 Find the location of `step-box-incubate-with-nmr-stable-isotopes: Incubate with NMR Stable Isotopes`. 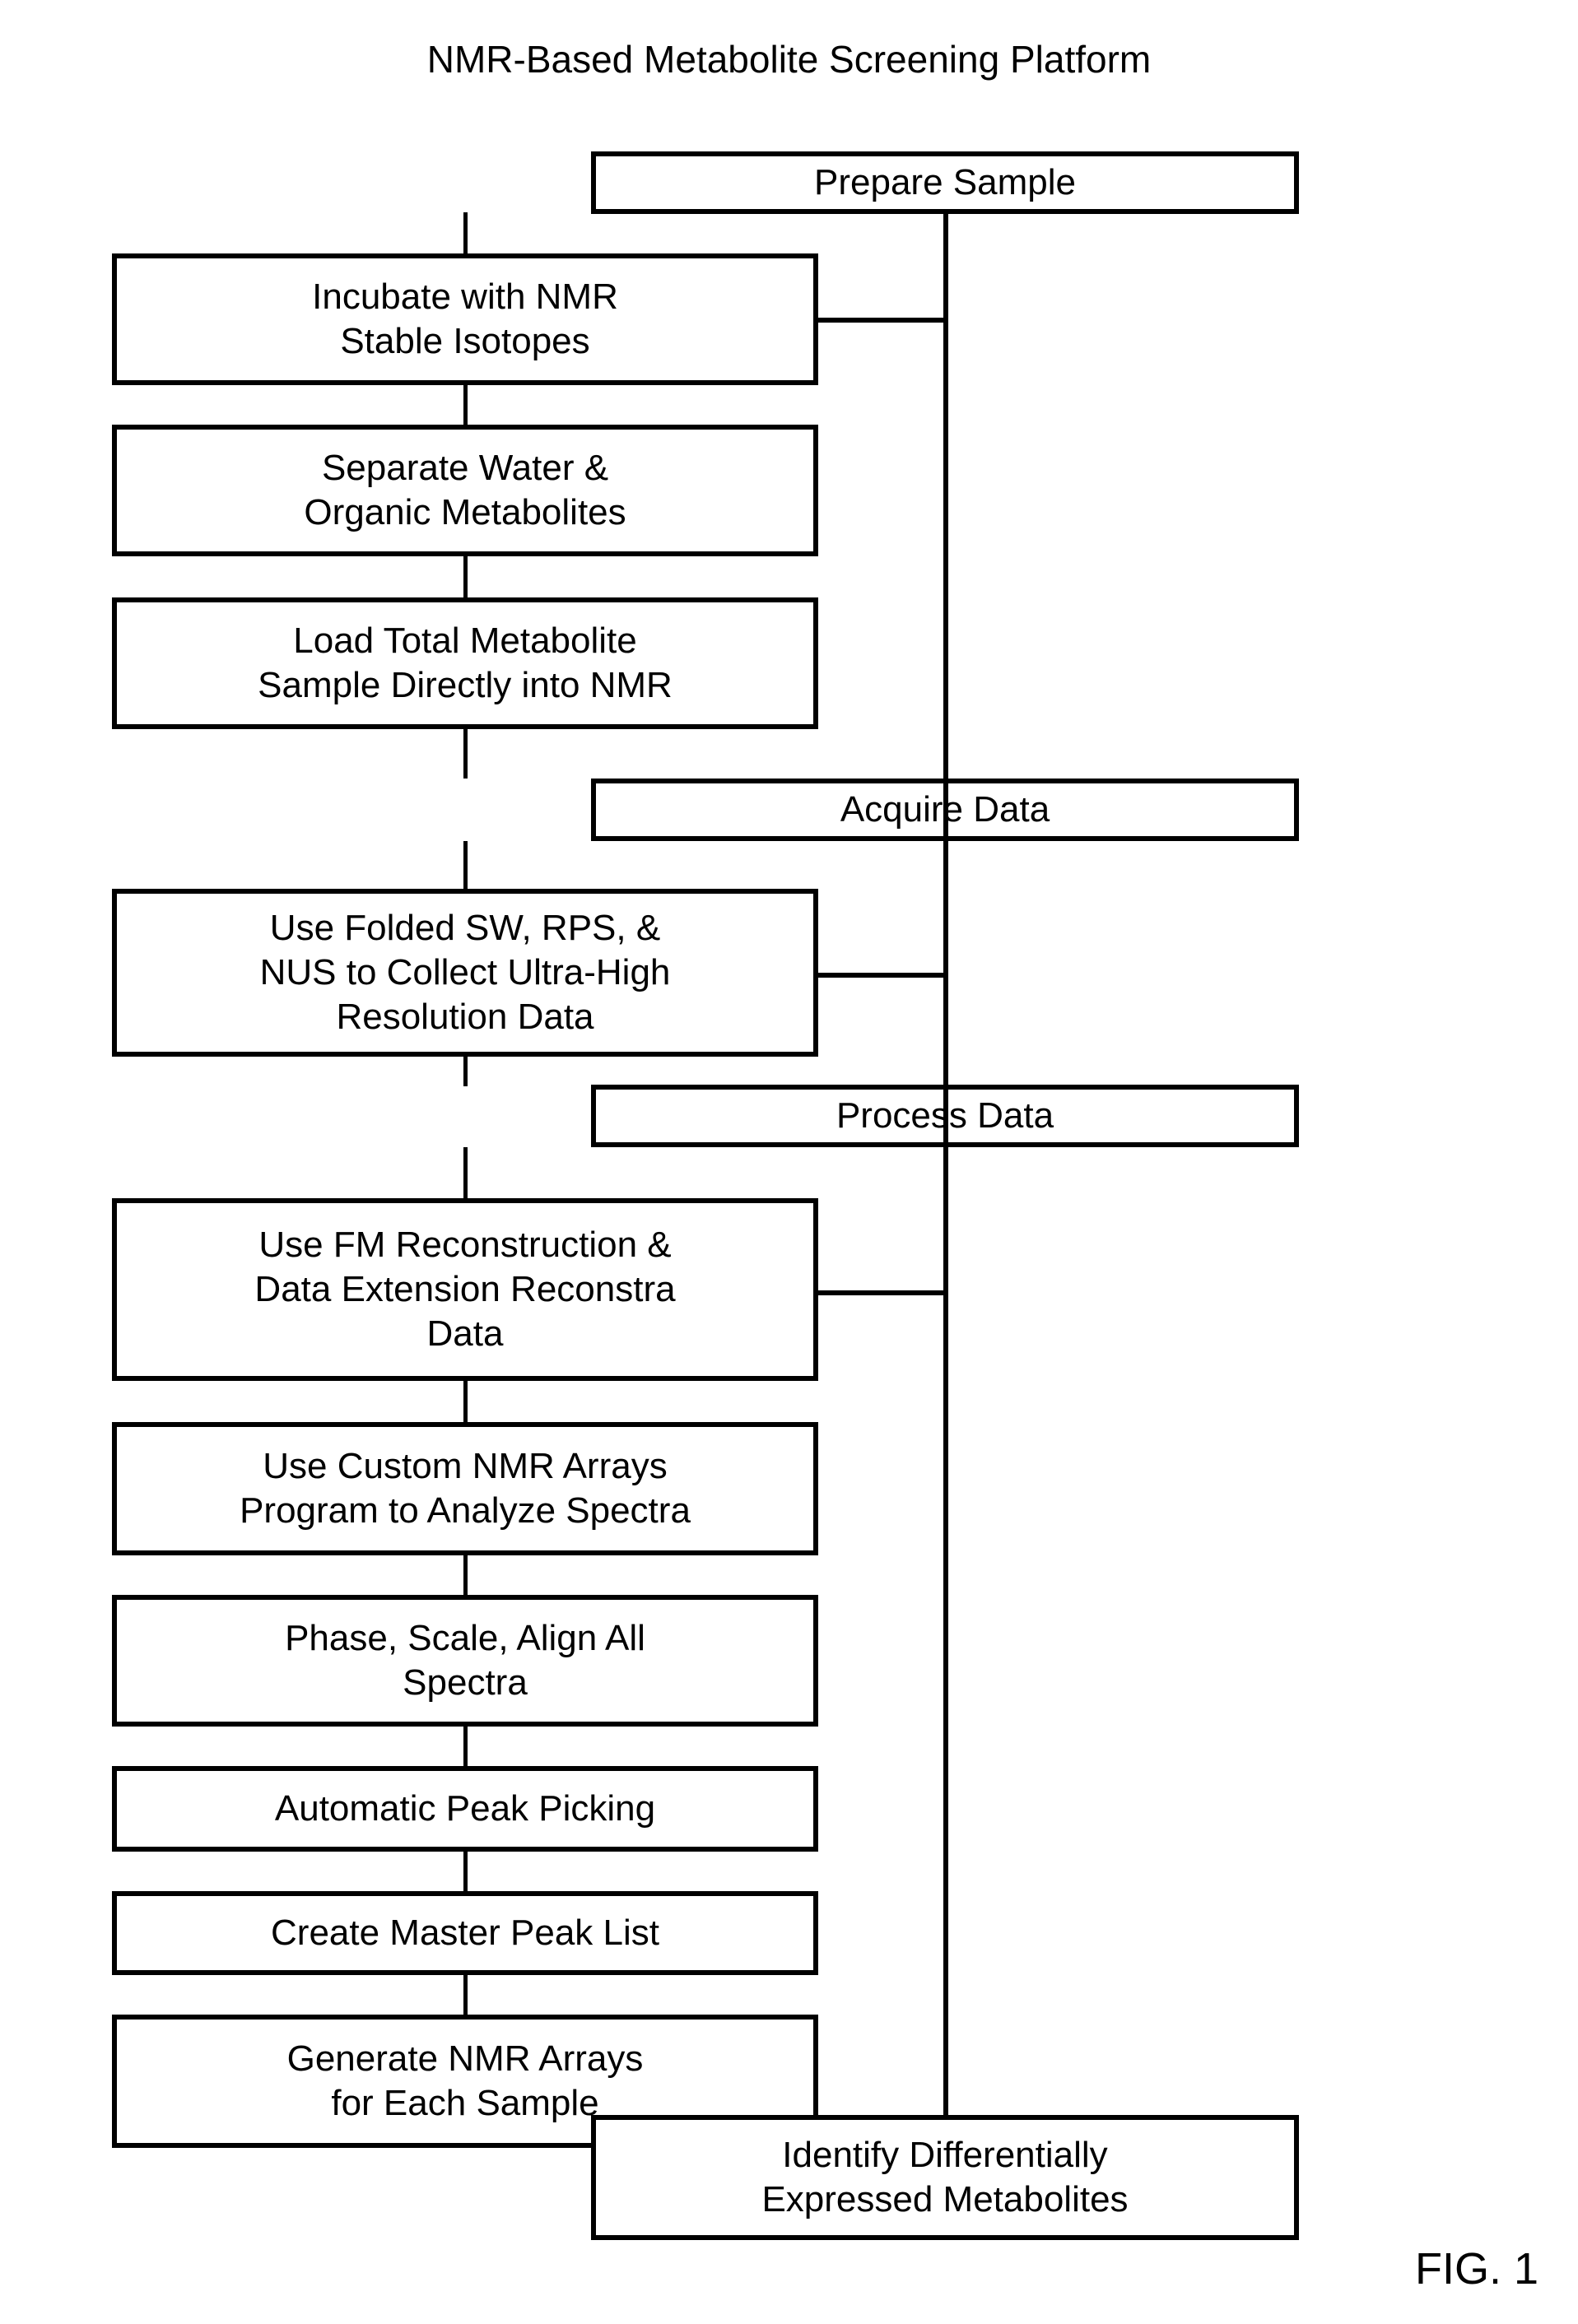

step-box-incubate-with-nmr-stable-isotopes: Incubate with NMR Stable Isotopes is located at coordinates (465, 319).